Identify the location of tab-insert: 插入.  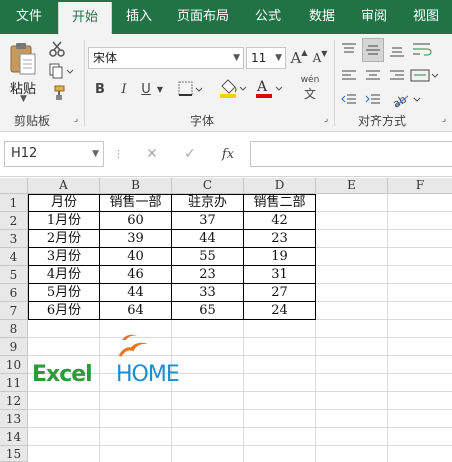
(139, 17).